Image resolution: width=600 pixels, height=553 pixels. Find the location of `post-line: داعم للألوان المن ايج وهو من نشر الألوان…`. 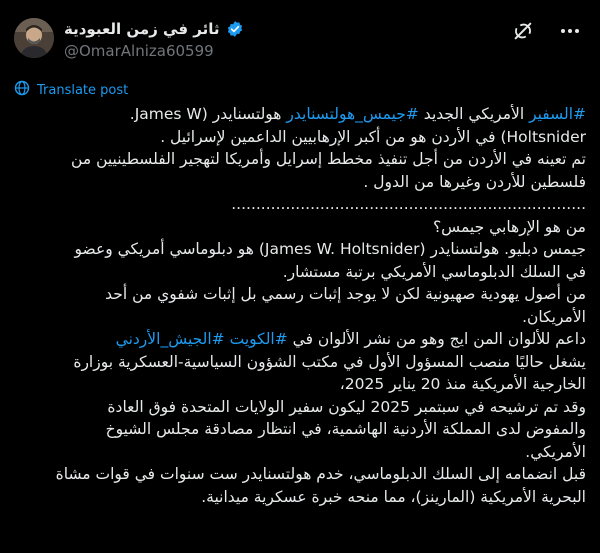

post-line: داعم للألوان المن ايج وهو من نشر الألوان… is located at coordinates (298, 339).